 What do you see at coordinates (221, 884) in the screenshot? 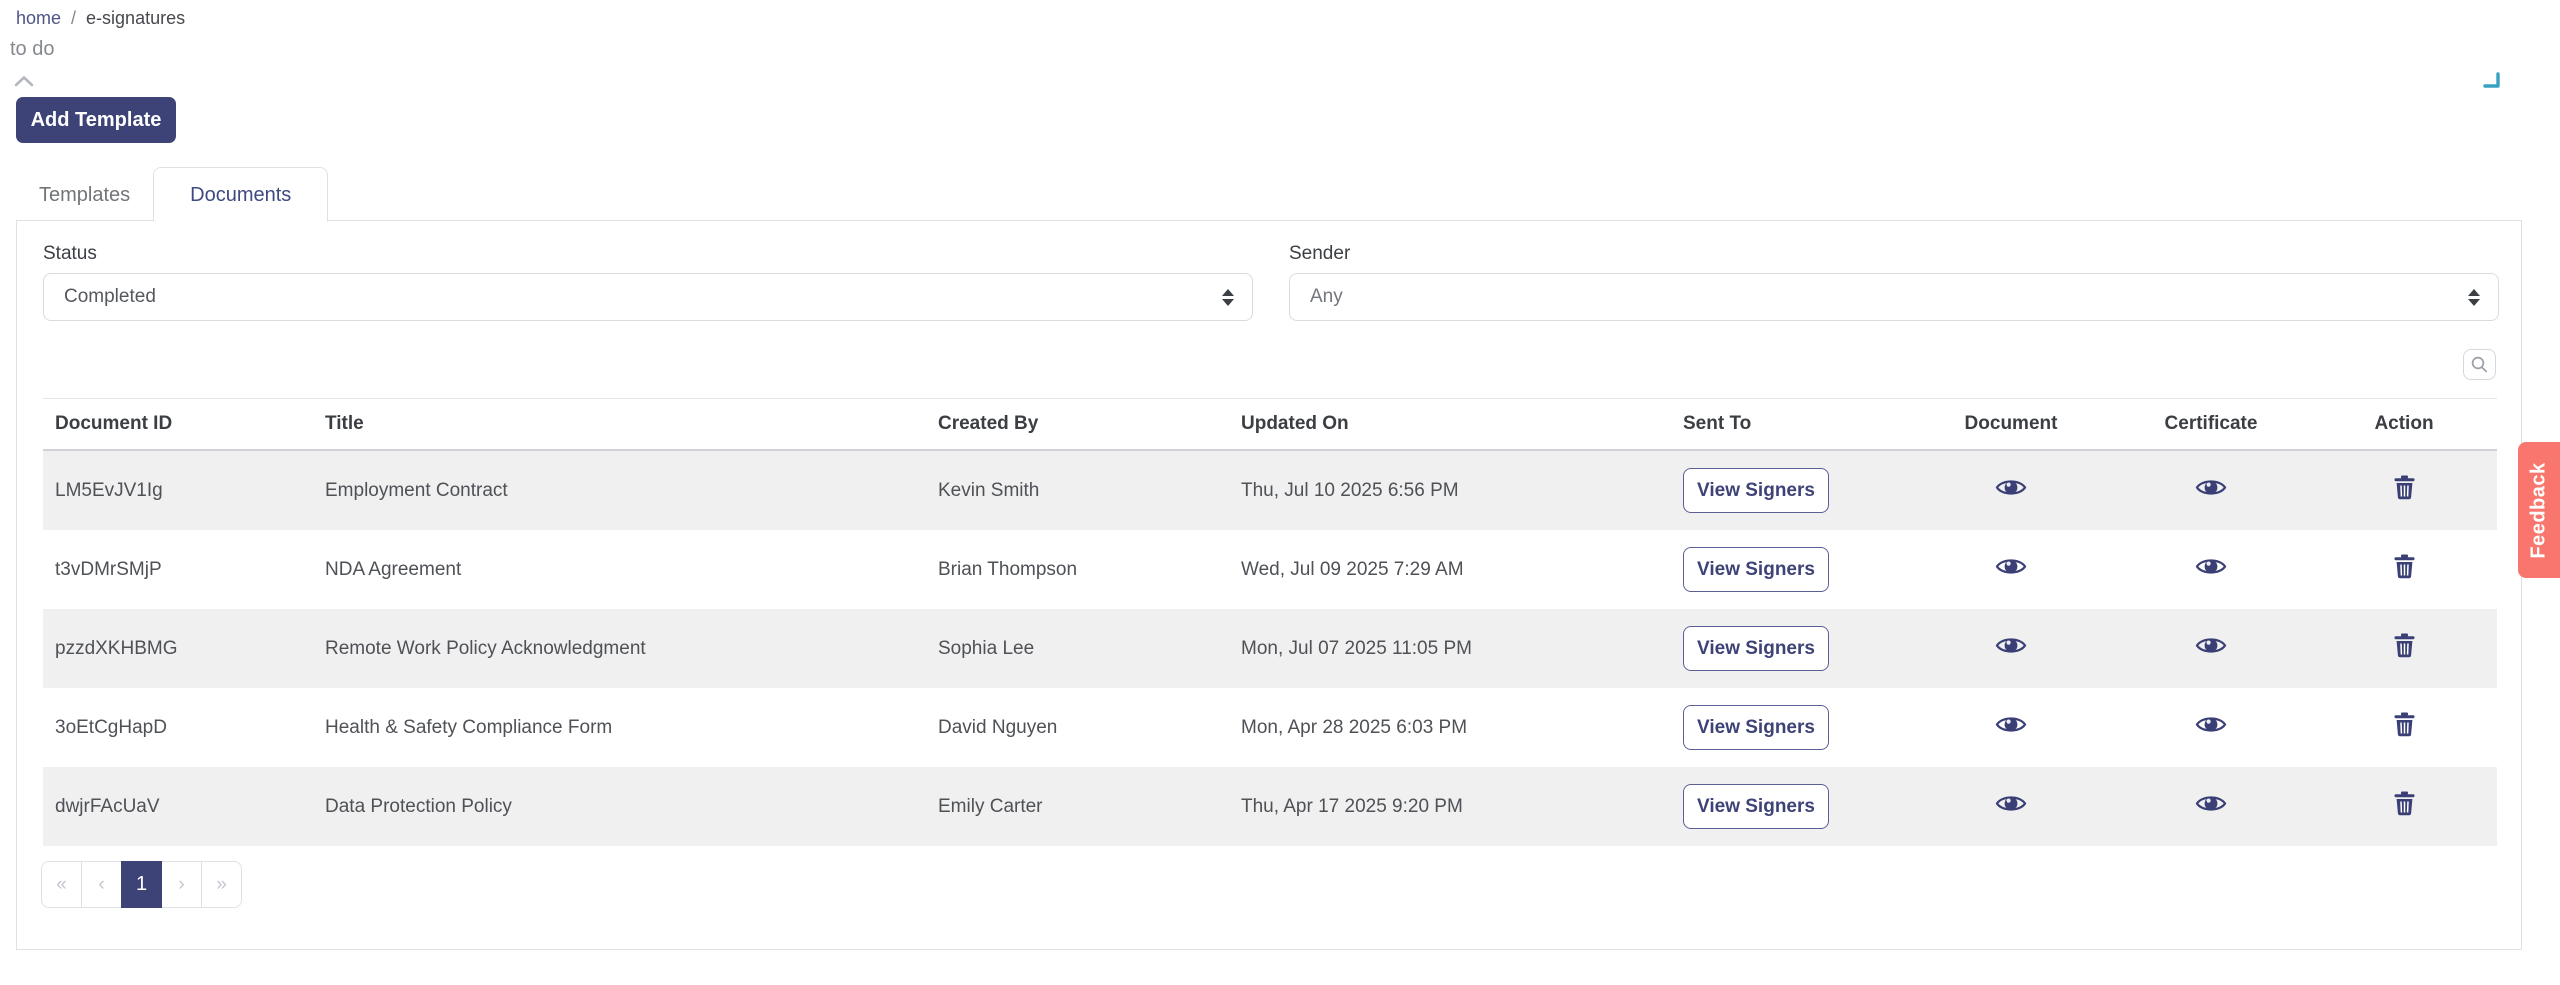
I see `pagination-last-button: »` at bounding box center [221, 884].